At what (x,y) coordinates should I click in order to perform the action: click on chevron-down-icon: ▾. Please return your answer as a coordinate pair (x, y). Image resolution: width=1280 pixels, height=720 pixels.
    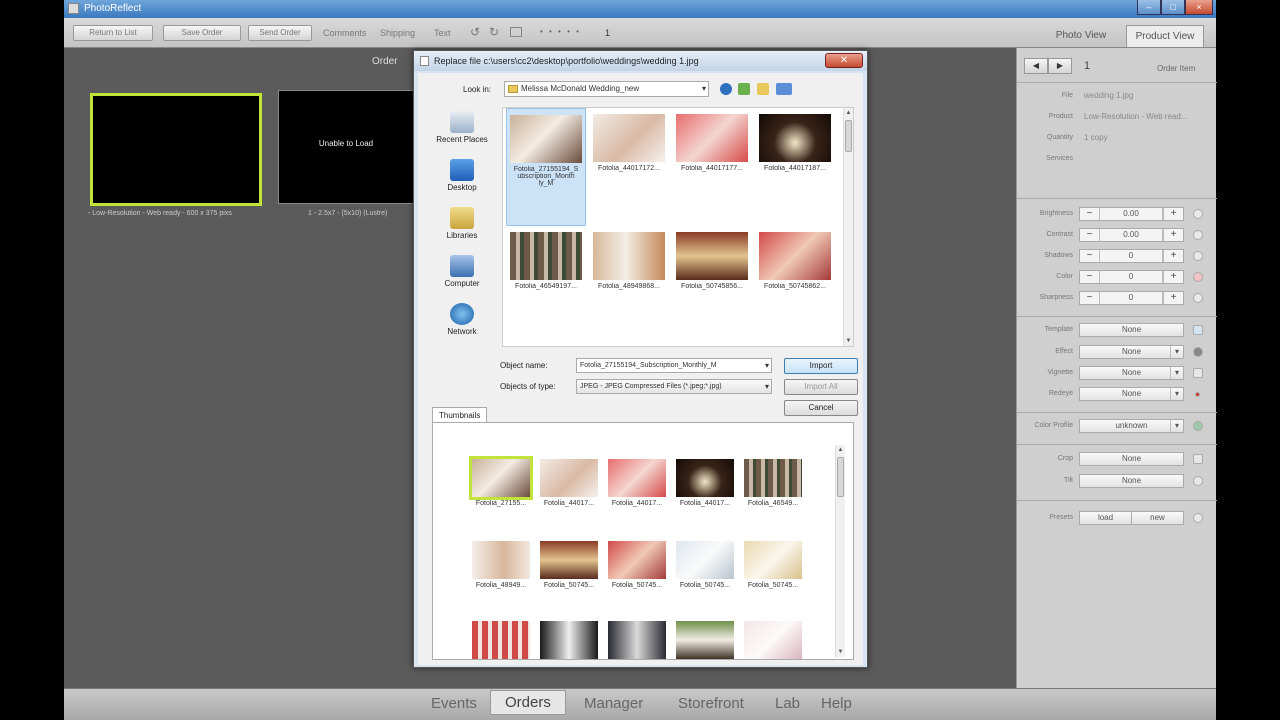
    Looking at the image, I should click on (767, 365).